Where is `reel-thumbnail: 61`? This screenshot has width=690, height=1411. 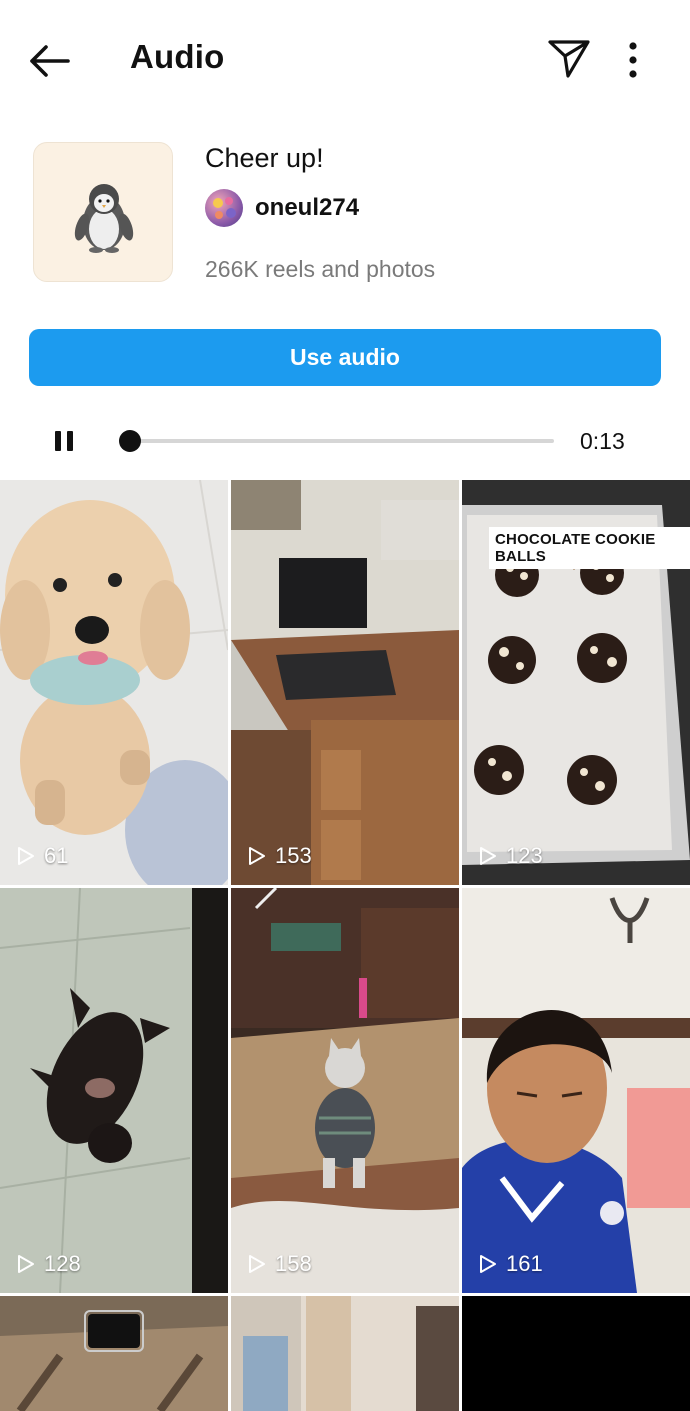
reel-thumbnail: 61 is located at coordinates (114, 682).